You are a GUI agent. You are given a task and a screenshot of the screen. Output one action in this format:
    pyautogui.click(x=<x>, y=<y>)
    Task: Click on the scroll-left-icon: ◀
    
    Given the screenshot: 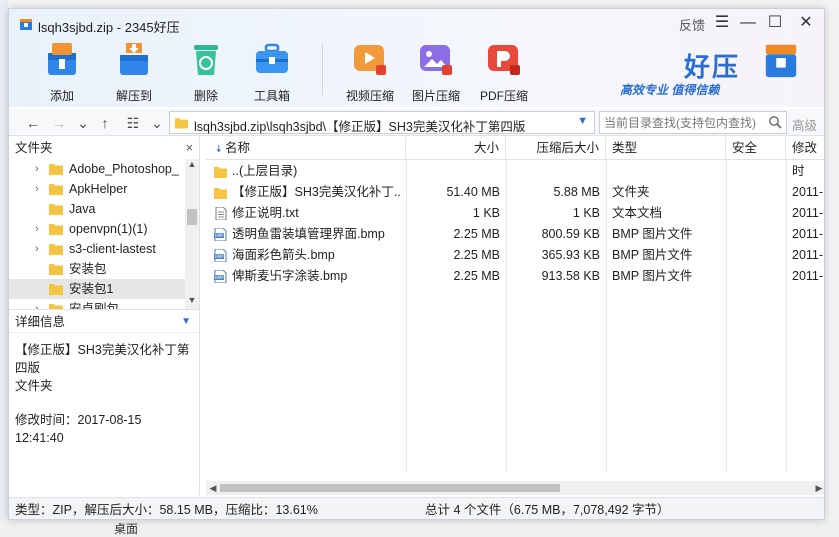 What is the action you would take?
    pyautogui.click(x=213, y=488)
    